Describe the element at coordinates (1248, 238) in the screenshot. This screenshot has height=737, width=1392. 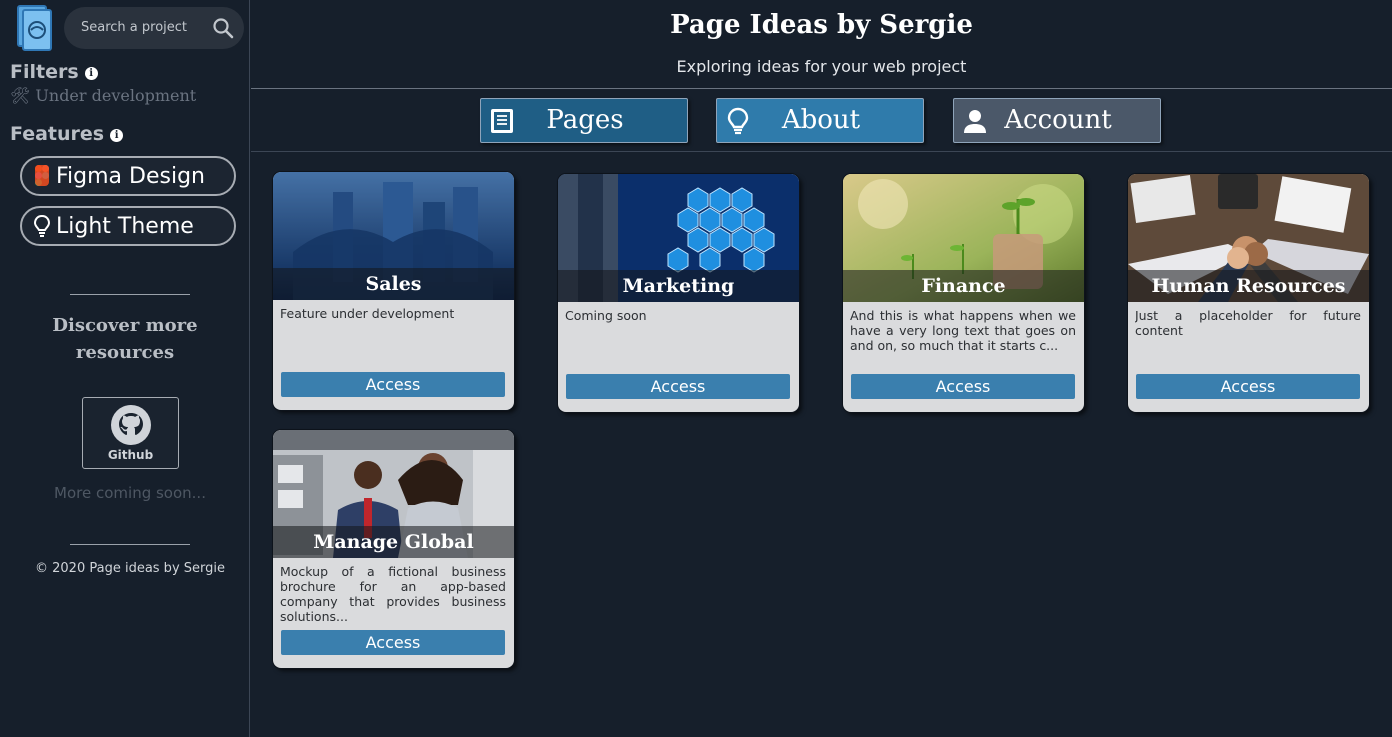
I see `card-image: Human Resources` at that location.